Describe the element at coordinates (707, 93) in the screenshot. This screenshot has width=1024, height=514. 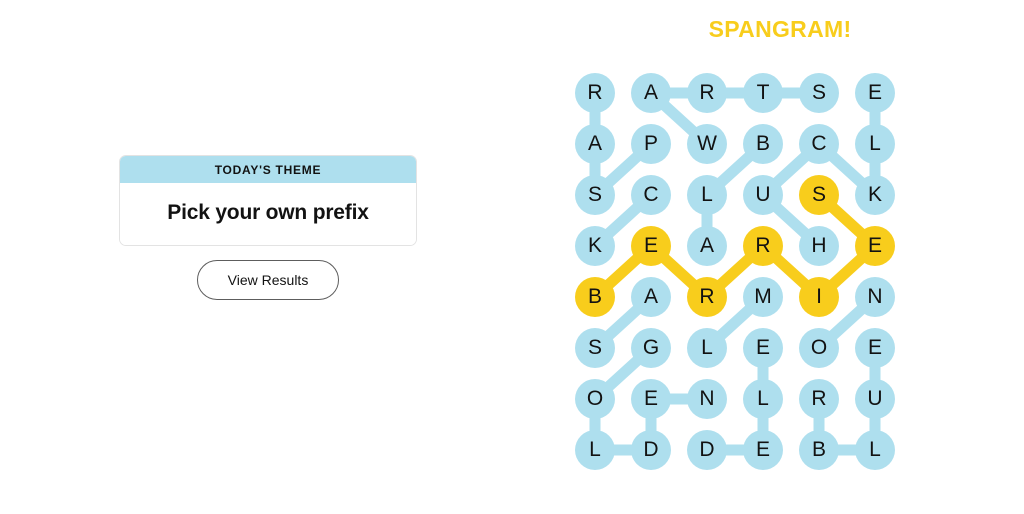
I see `grid-cell-r1c3: R` at that location.